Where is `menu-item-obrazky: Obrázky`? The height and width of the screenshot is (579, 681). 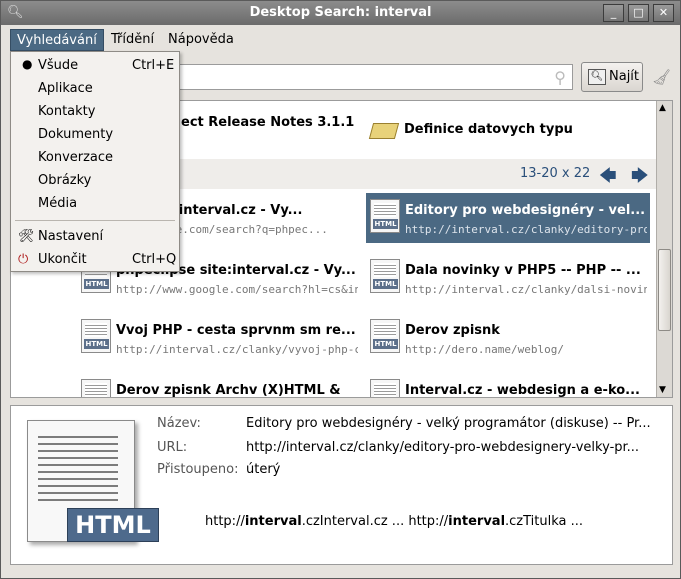 menu-item-obrazky: Obrázky is located at coordinates (95, 181).